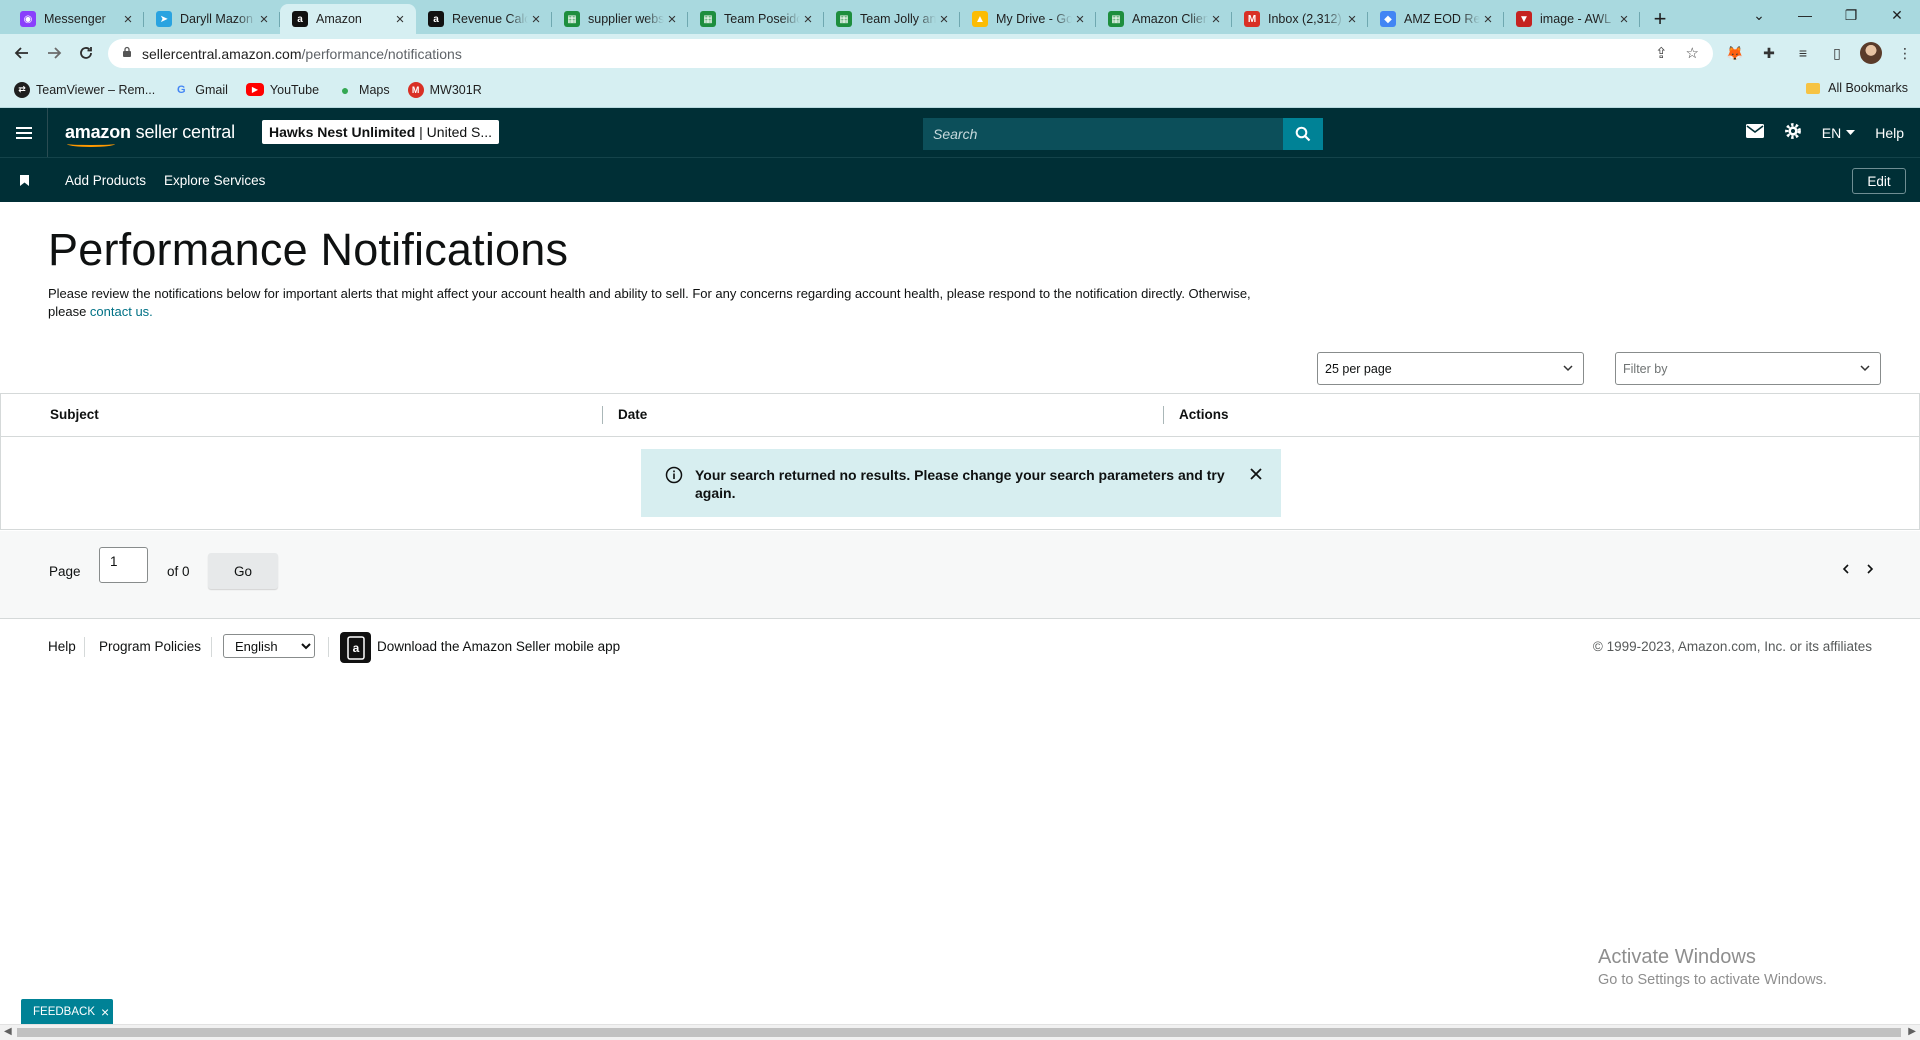 The image size is (1920, 1040). I want to click on tab-title: Inbox (2,312), so click(1305, 19).